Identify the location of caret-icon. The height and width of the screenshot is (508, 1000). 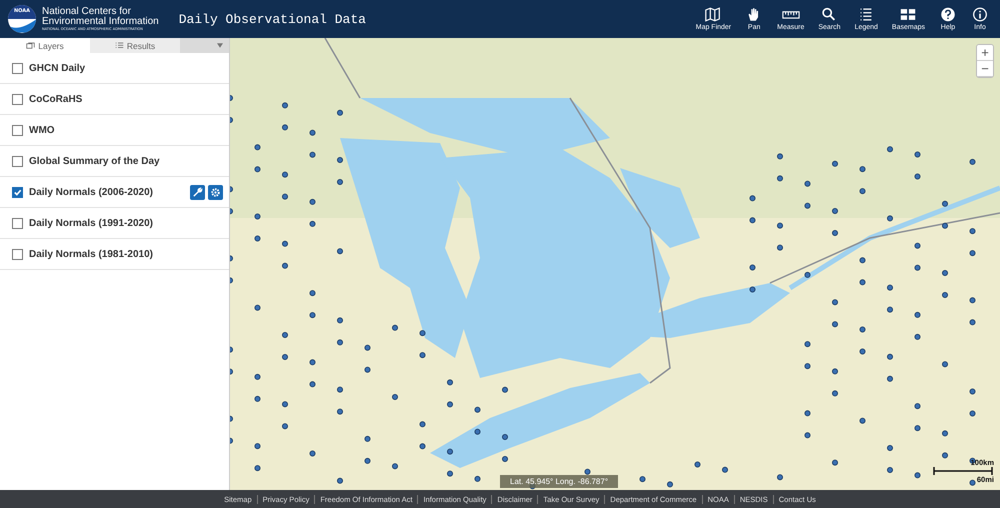
(220, 45).